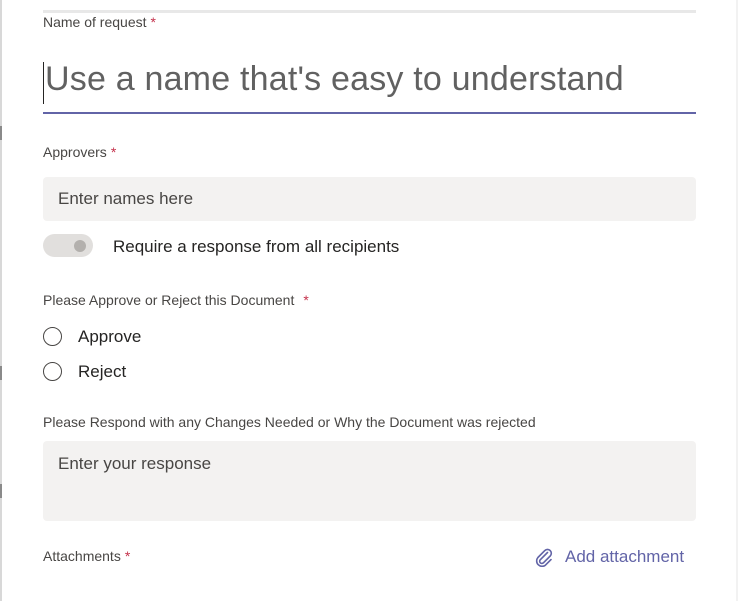  I want to click on approvers-label: Approvers *, so click(79, 152).